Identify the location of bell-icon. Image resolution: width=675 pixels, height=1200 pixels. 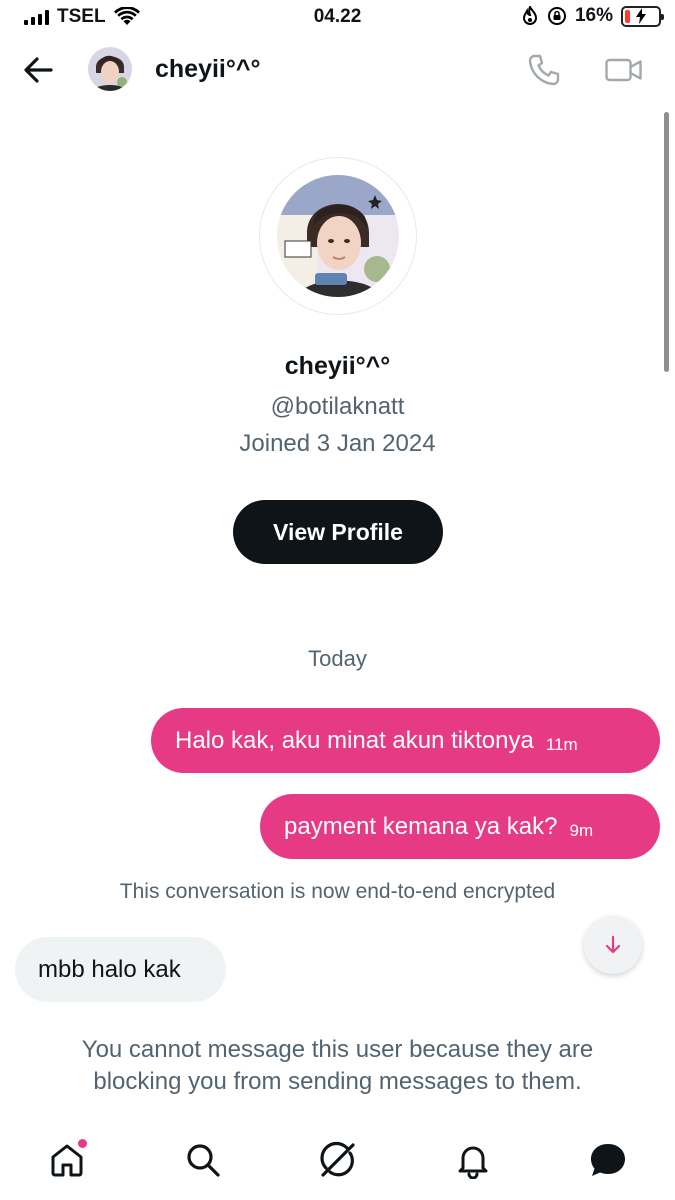
(473, 1162).